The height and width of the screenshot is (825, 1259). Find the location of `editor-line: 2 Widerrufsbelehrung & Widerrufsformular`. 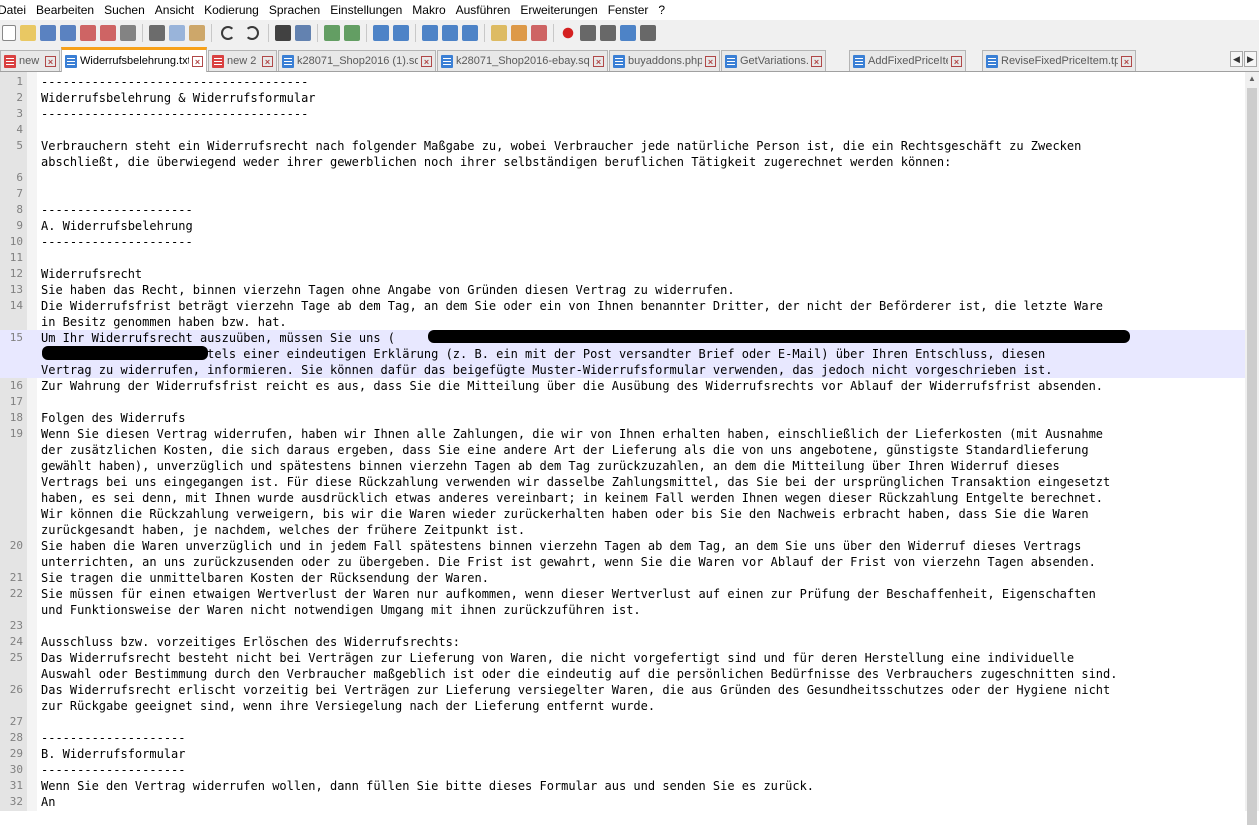

editor-line: 2 Widerrufsbelehrung & Widerrufsformular is located at coordinates (622, 98).